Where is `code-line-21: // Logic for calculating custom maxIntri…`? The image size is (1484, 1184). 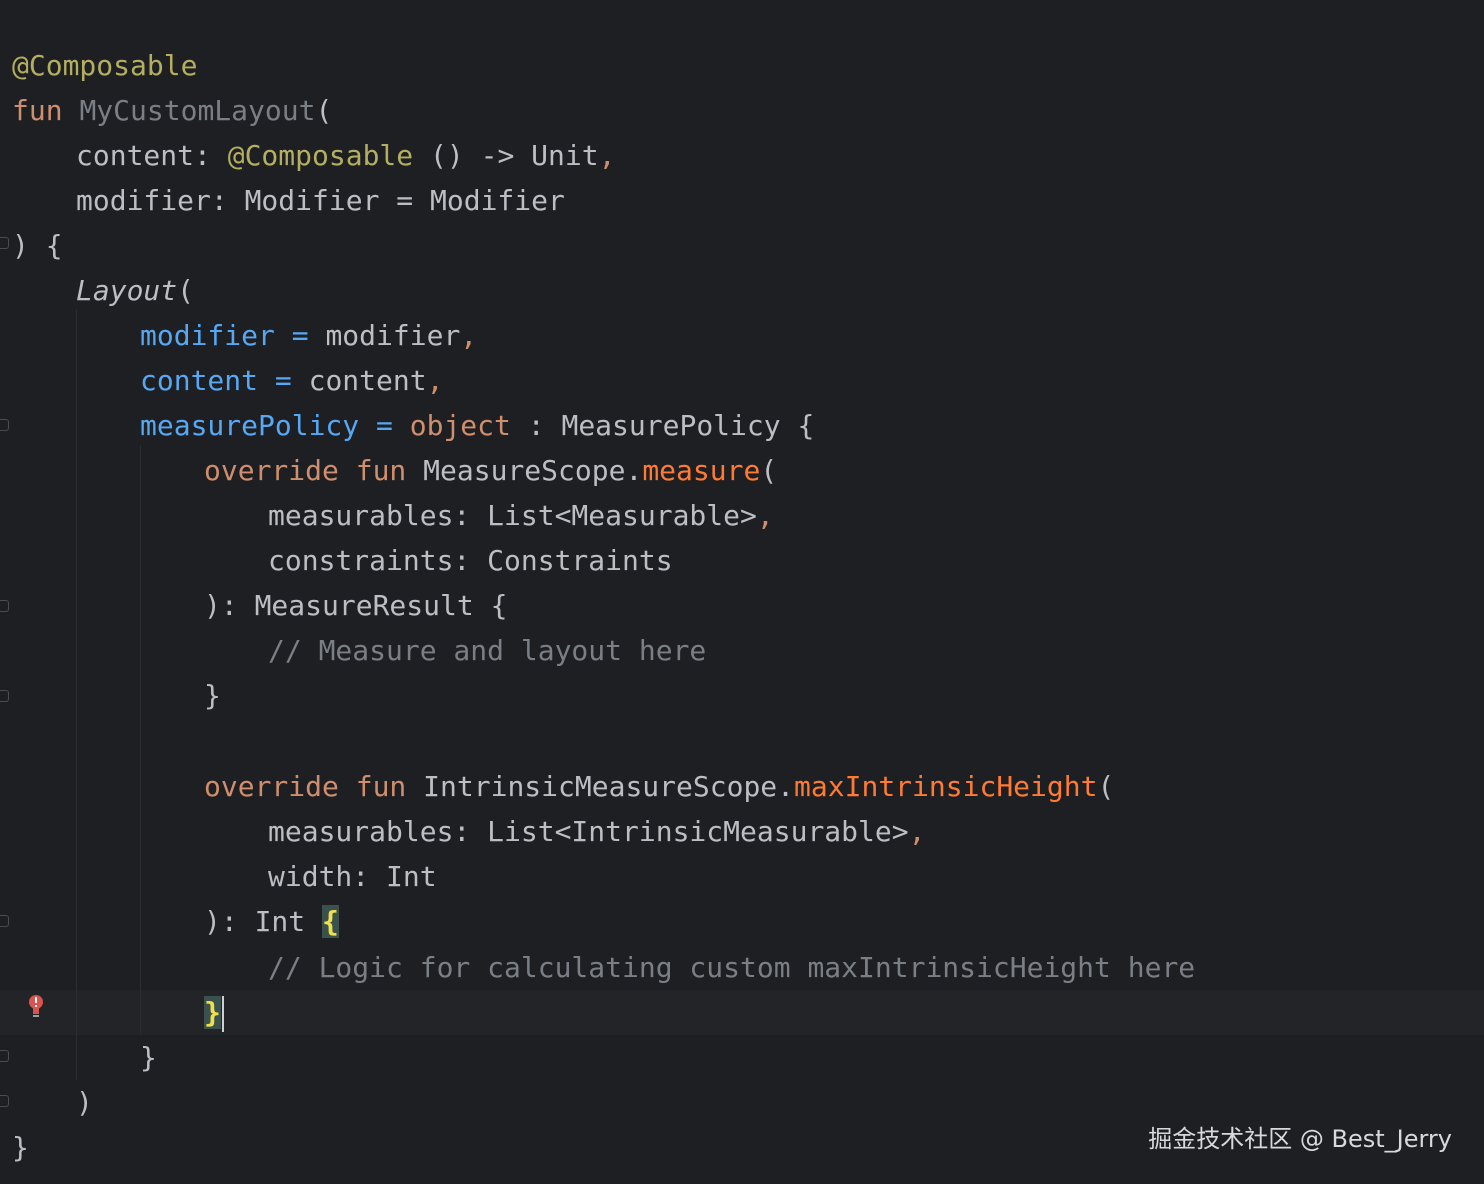 code-line-21: // Logic for calculating custom maxIntri… is located at coordinates (731, 967).